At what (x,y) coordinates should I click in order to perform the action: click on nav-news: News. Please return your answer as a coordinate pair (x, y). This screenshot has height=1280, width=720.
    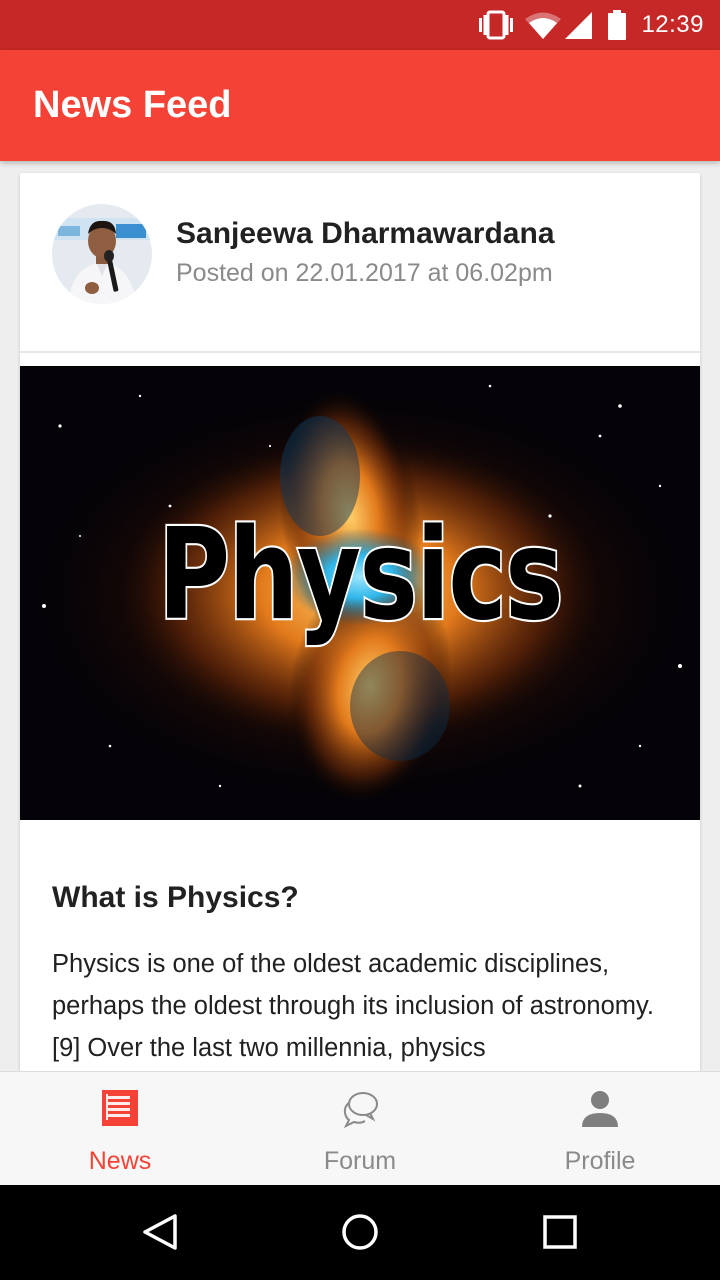
    Looking at the image, I should click on (120, 1128).